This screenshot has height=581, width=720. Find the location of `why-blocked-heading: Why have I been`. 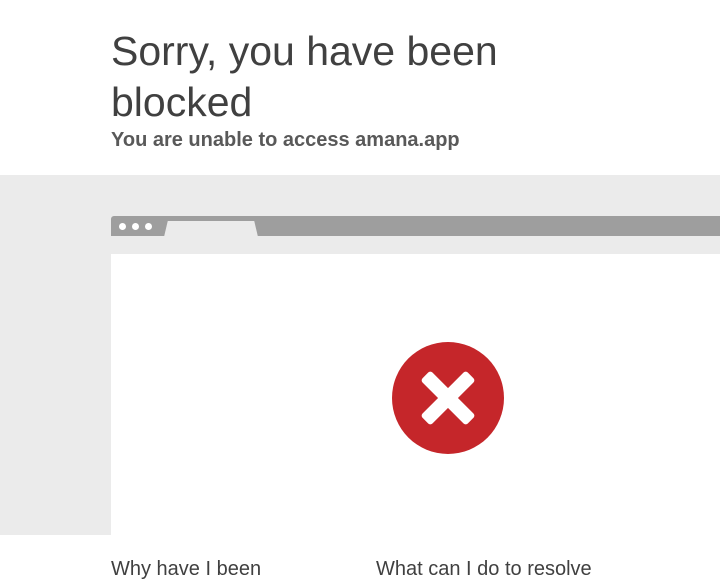

why-blocked-heading: Why have I been is located at coordinates (186, 569).